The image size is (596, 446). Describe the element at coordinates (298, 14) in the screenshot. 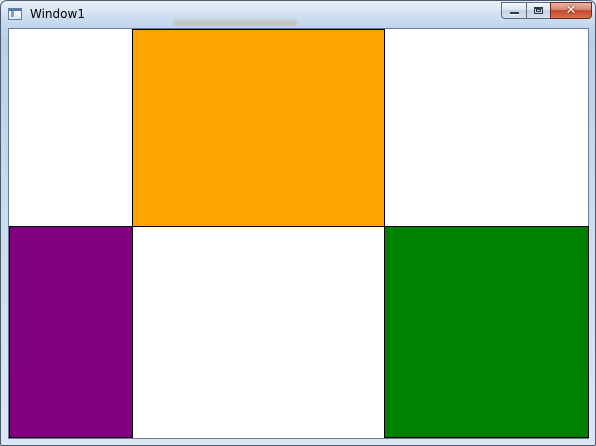

I see `title-bar: Window1 ✕` at that location.